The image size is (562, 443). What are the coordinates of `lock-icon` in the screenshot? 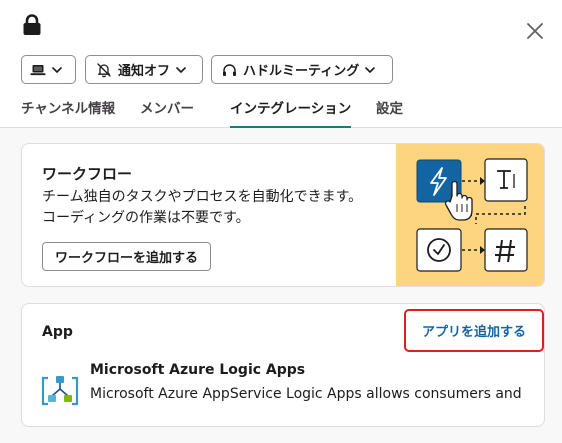 It's located at (32, 24).